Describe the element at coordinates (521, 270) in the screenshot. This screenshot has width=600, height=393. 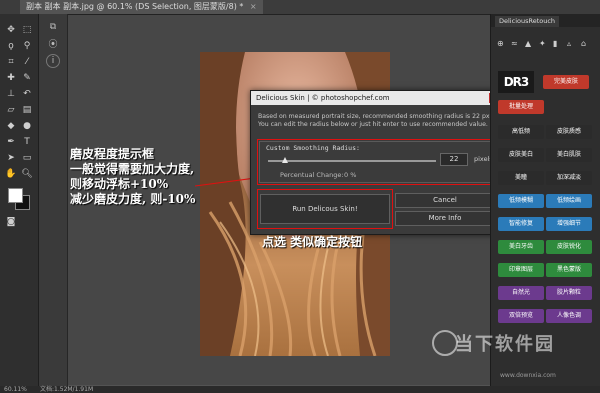
I see `retouch-button: 印章图层` at that location.